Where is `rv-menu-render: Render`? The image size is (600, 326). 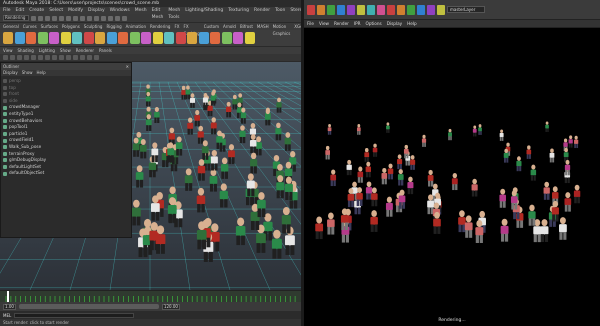 rv-menu-render: Render is located at coordinates (341, 23).